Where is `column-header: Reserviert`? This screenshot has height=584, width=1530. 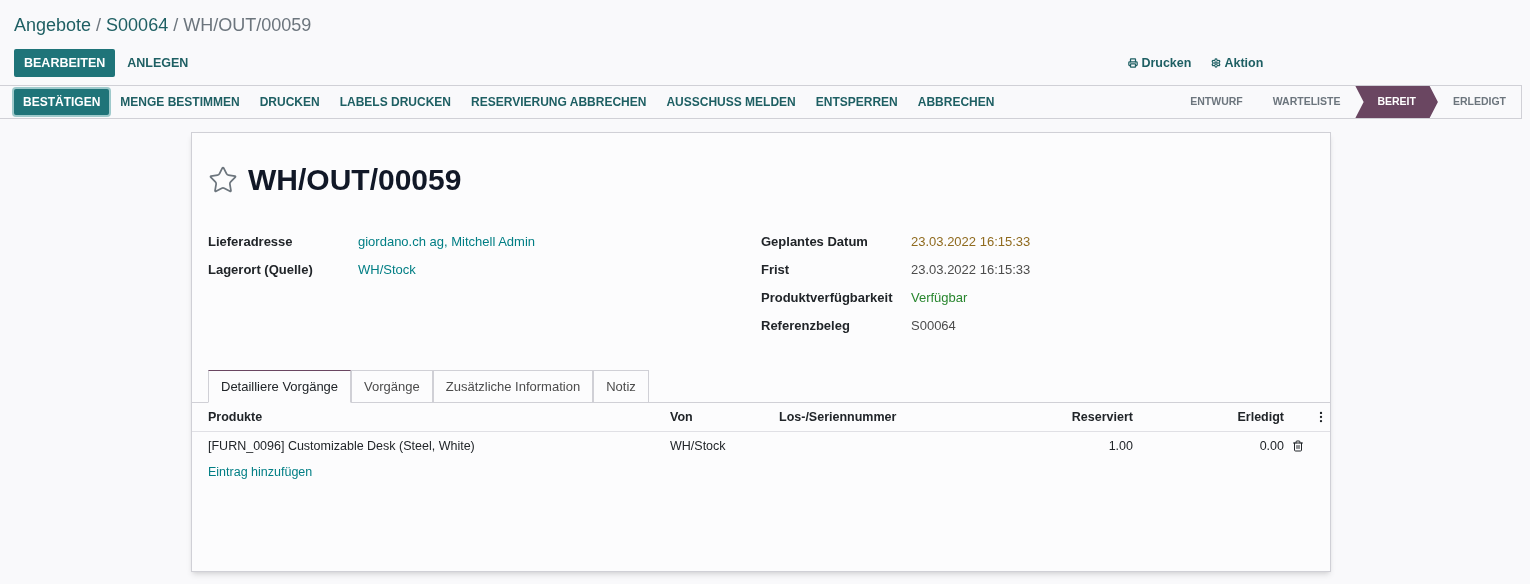 column-header: Reserviert is located at coordinates (1086, 417).